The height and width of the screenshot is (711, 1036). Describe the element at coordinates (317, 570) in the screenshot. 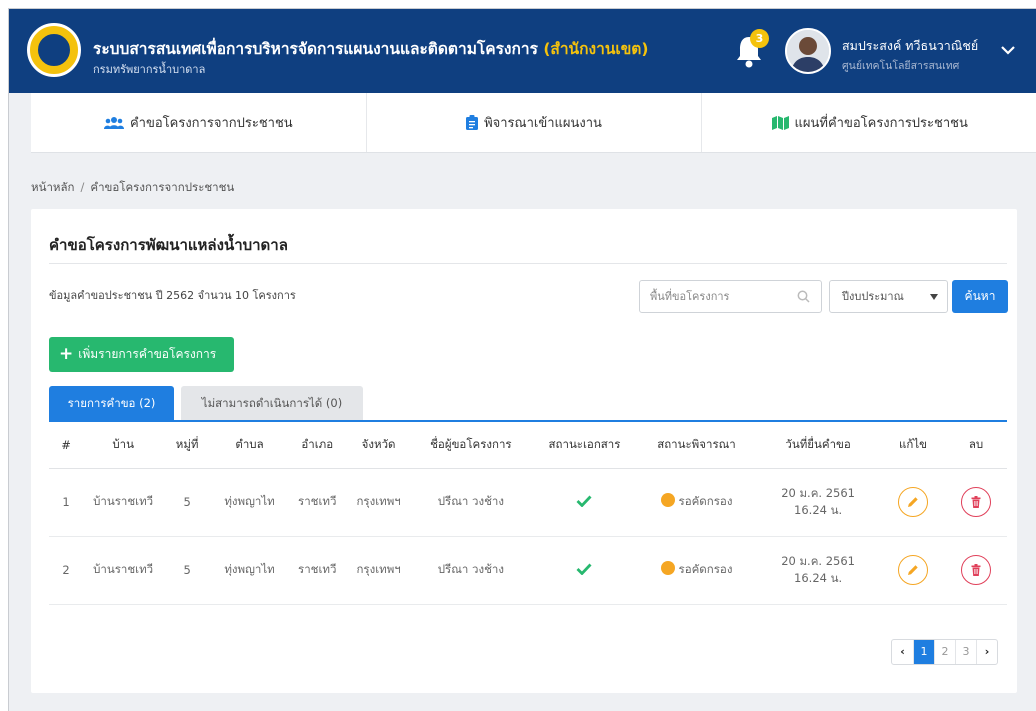

I see `amphoe-cell: ราชเทวี` at that location.